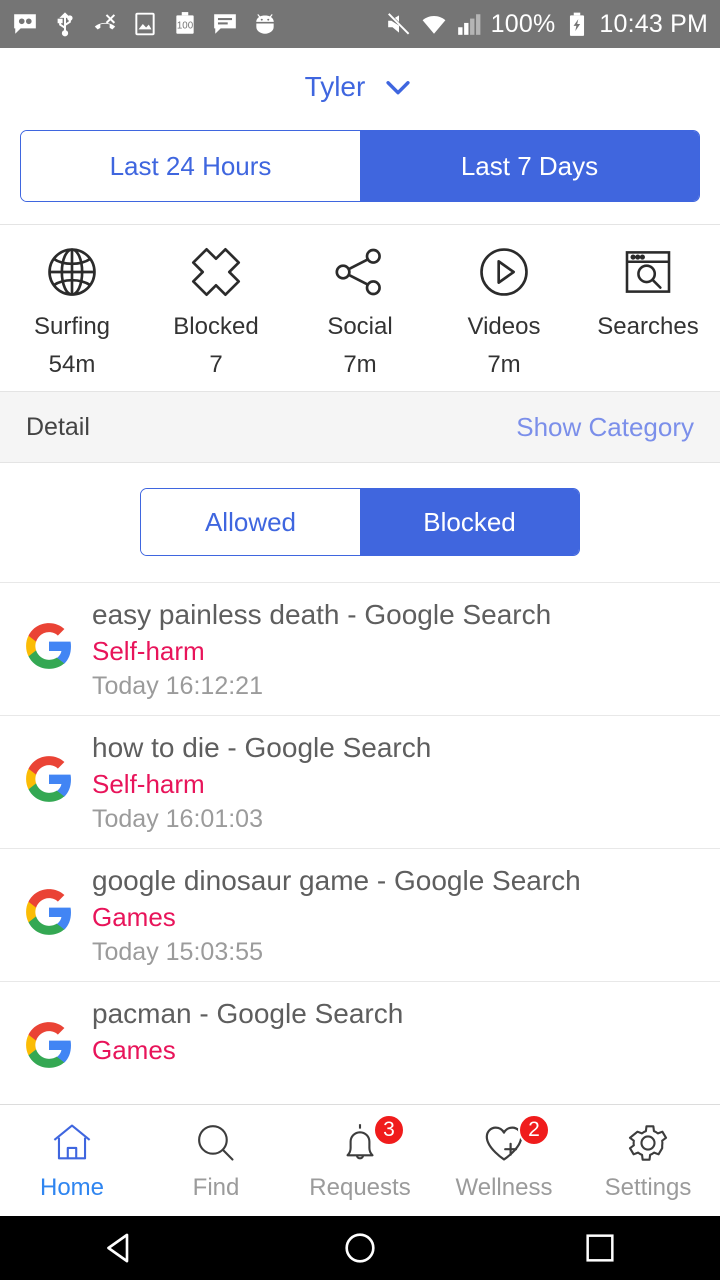  What do you see at coordinates (216, 364) in the screenshot?
I see `stat-value: 7` at bounding box center [216, 364].